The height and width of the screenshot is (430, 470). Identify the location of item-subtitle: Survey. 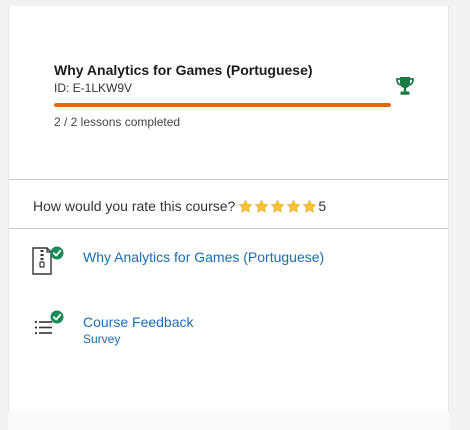
(102, 339).